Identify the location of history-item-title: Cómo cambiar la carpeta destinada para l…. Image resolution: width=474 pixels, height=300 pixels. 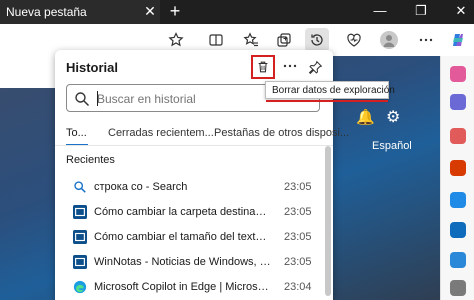
(183, 212).